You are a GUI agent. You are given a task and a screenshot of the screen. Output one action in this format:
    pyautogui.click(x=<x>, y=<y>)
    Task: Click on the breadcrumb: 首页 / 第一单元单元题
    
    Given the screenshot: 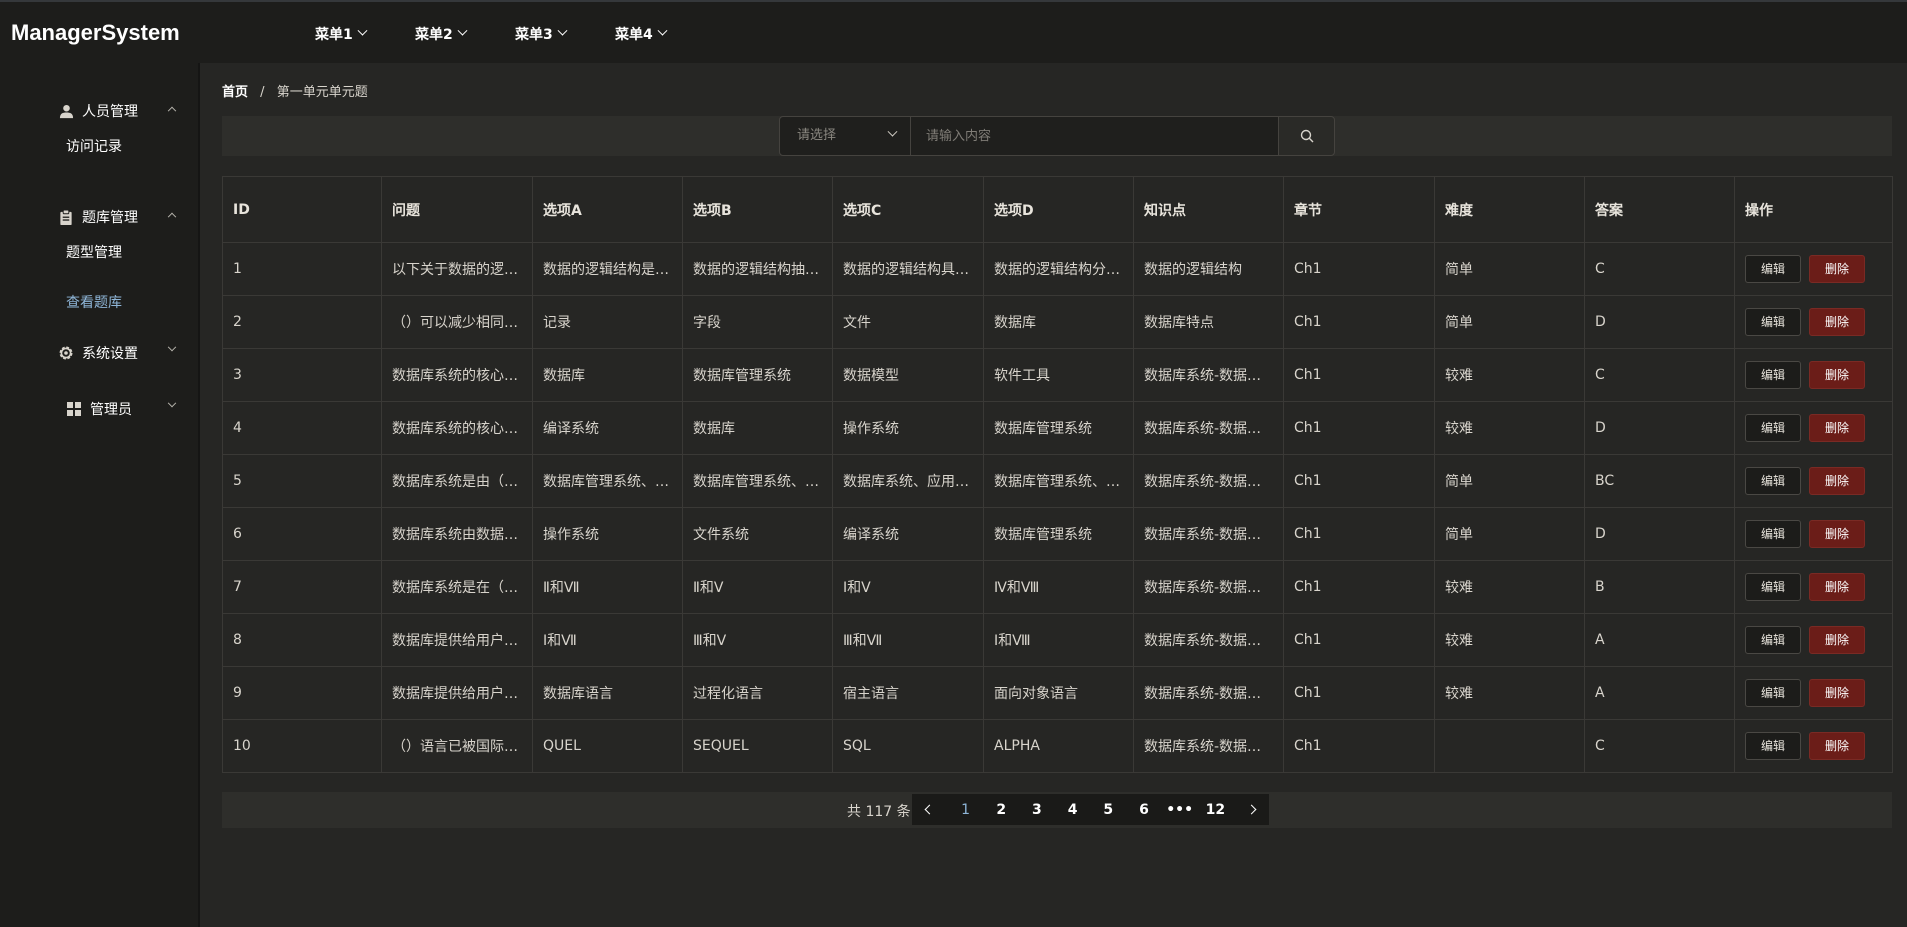 What is the action you would take?
    pyautogui.click(x=295, y=90)
    